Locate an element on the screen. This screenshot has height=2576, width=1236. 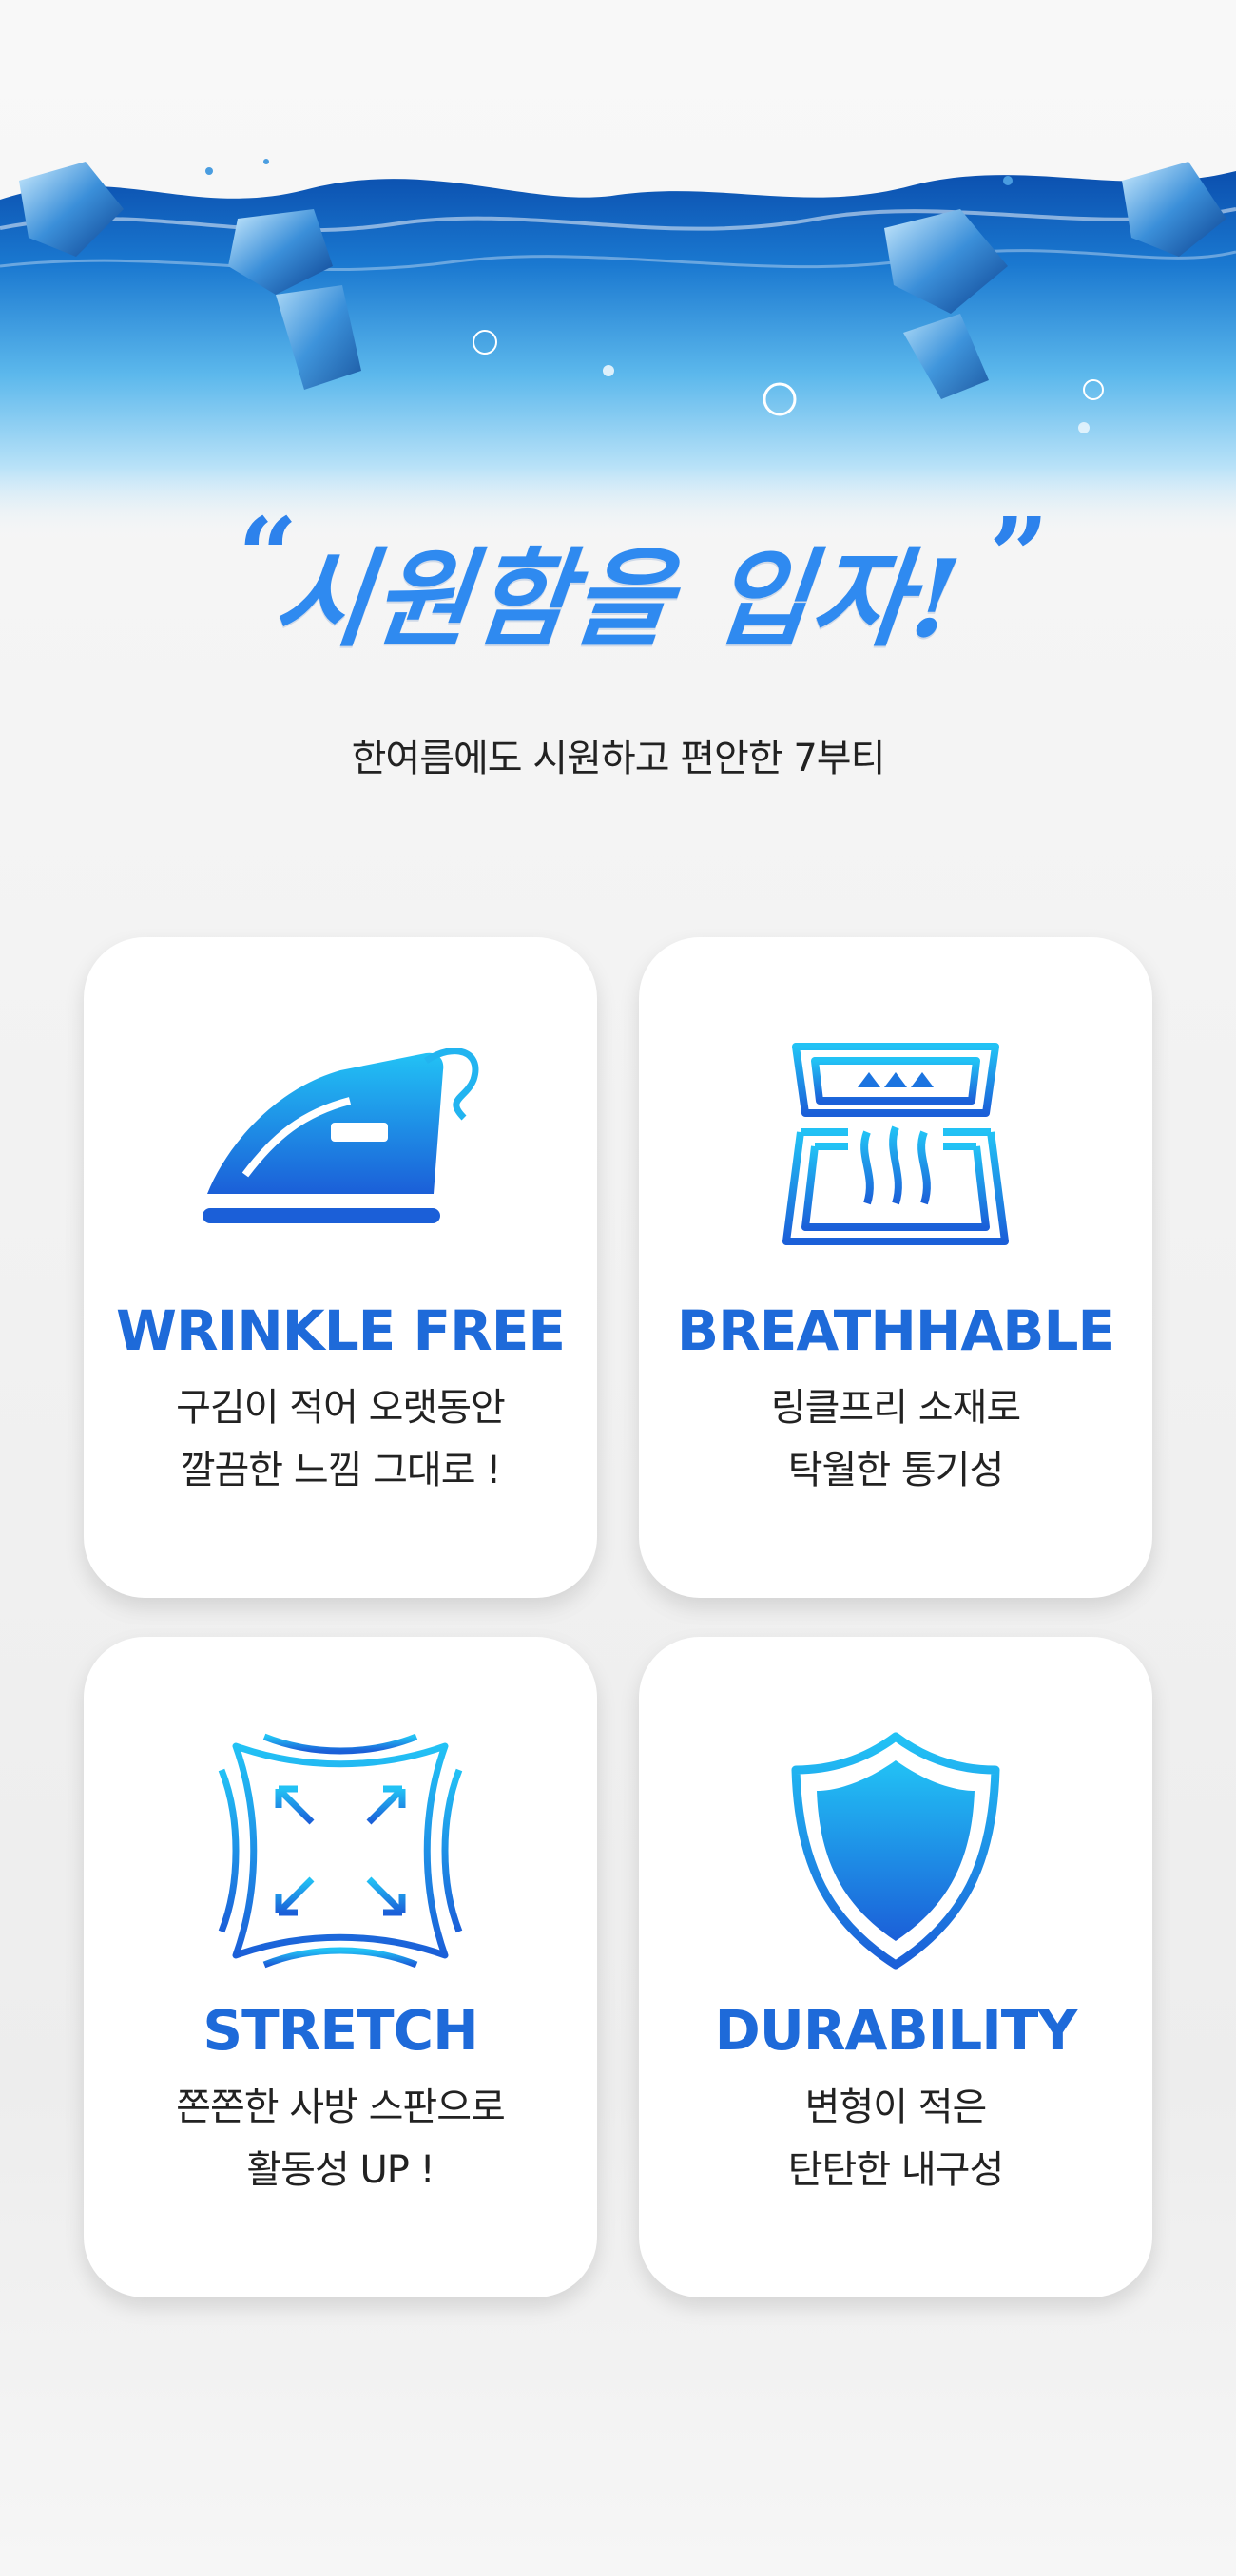
feature-card-stretch: STRETCH 쫀쫀한 사방 스판으로 활동성 UP ! is located at coordinates (340, 1967).